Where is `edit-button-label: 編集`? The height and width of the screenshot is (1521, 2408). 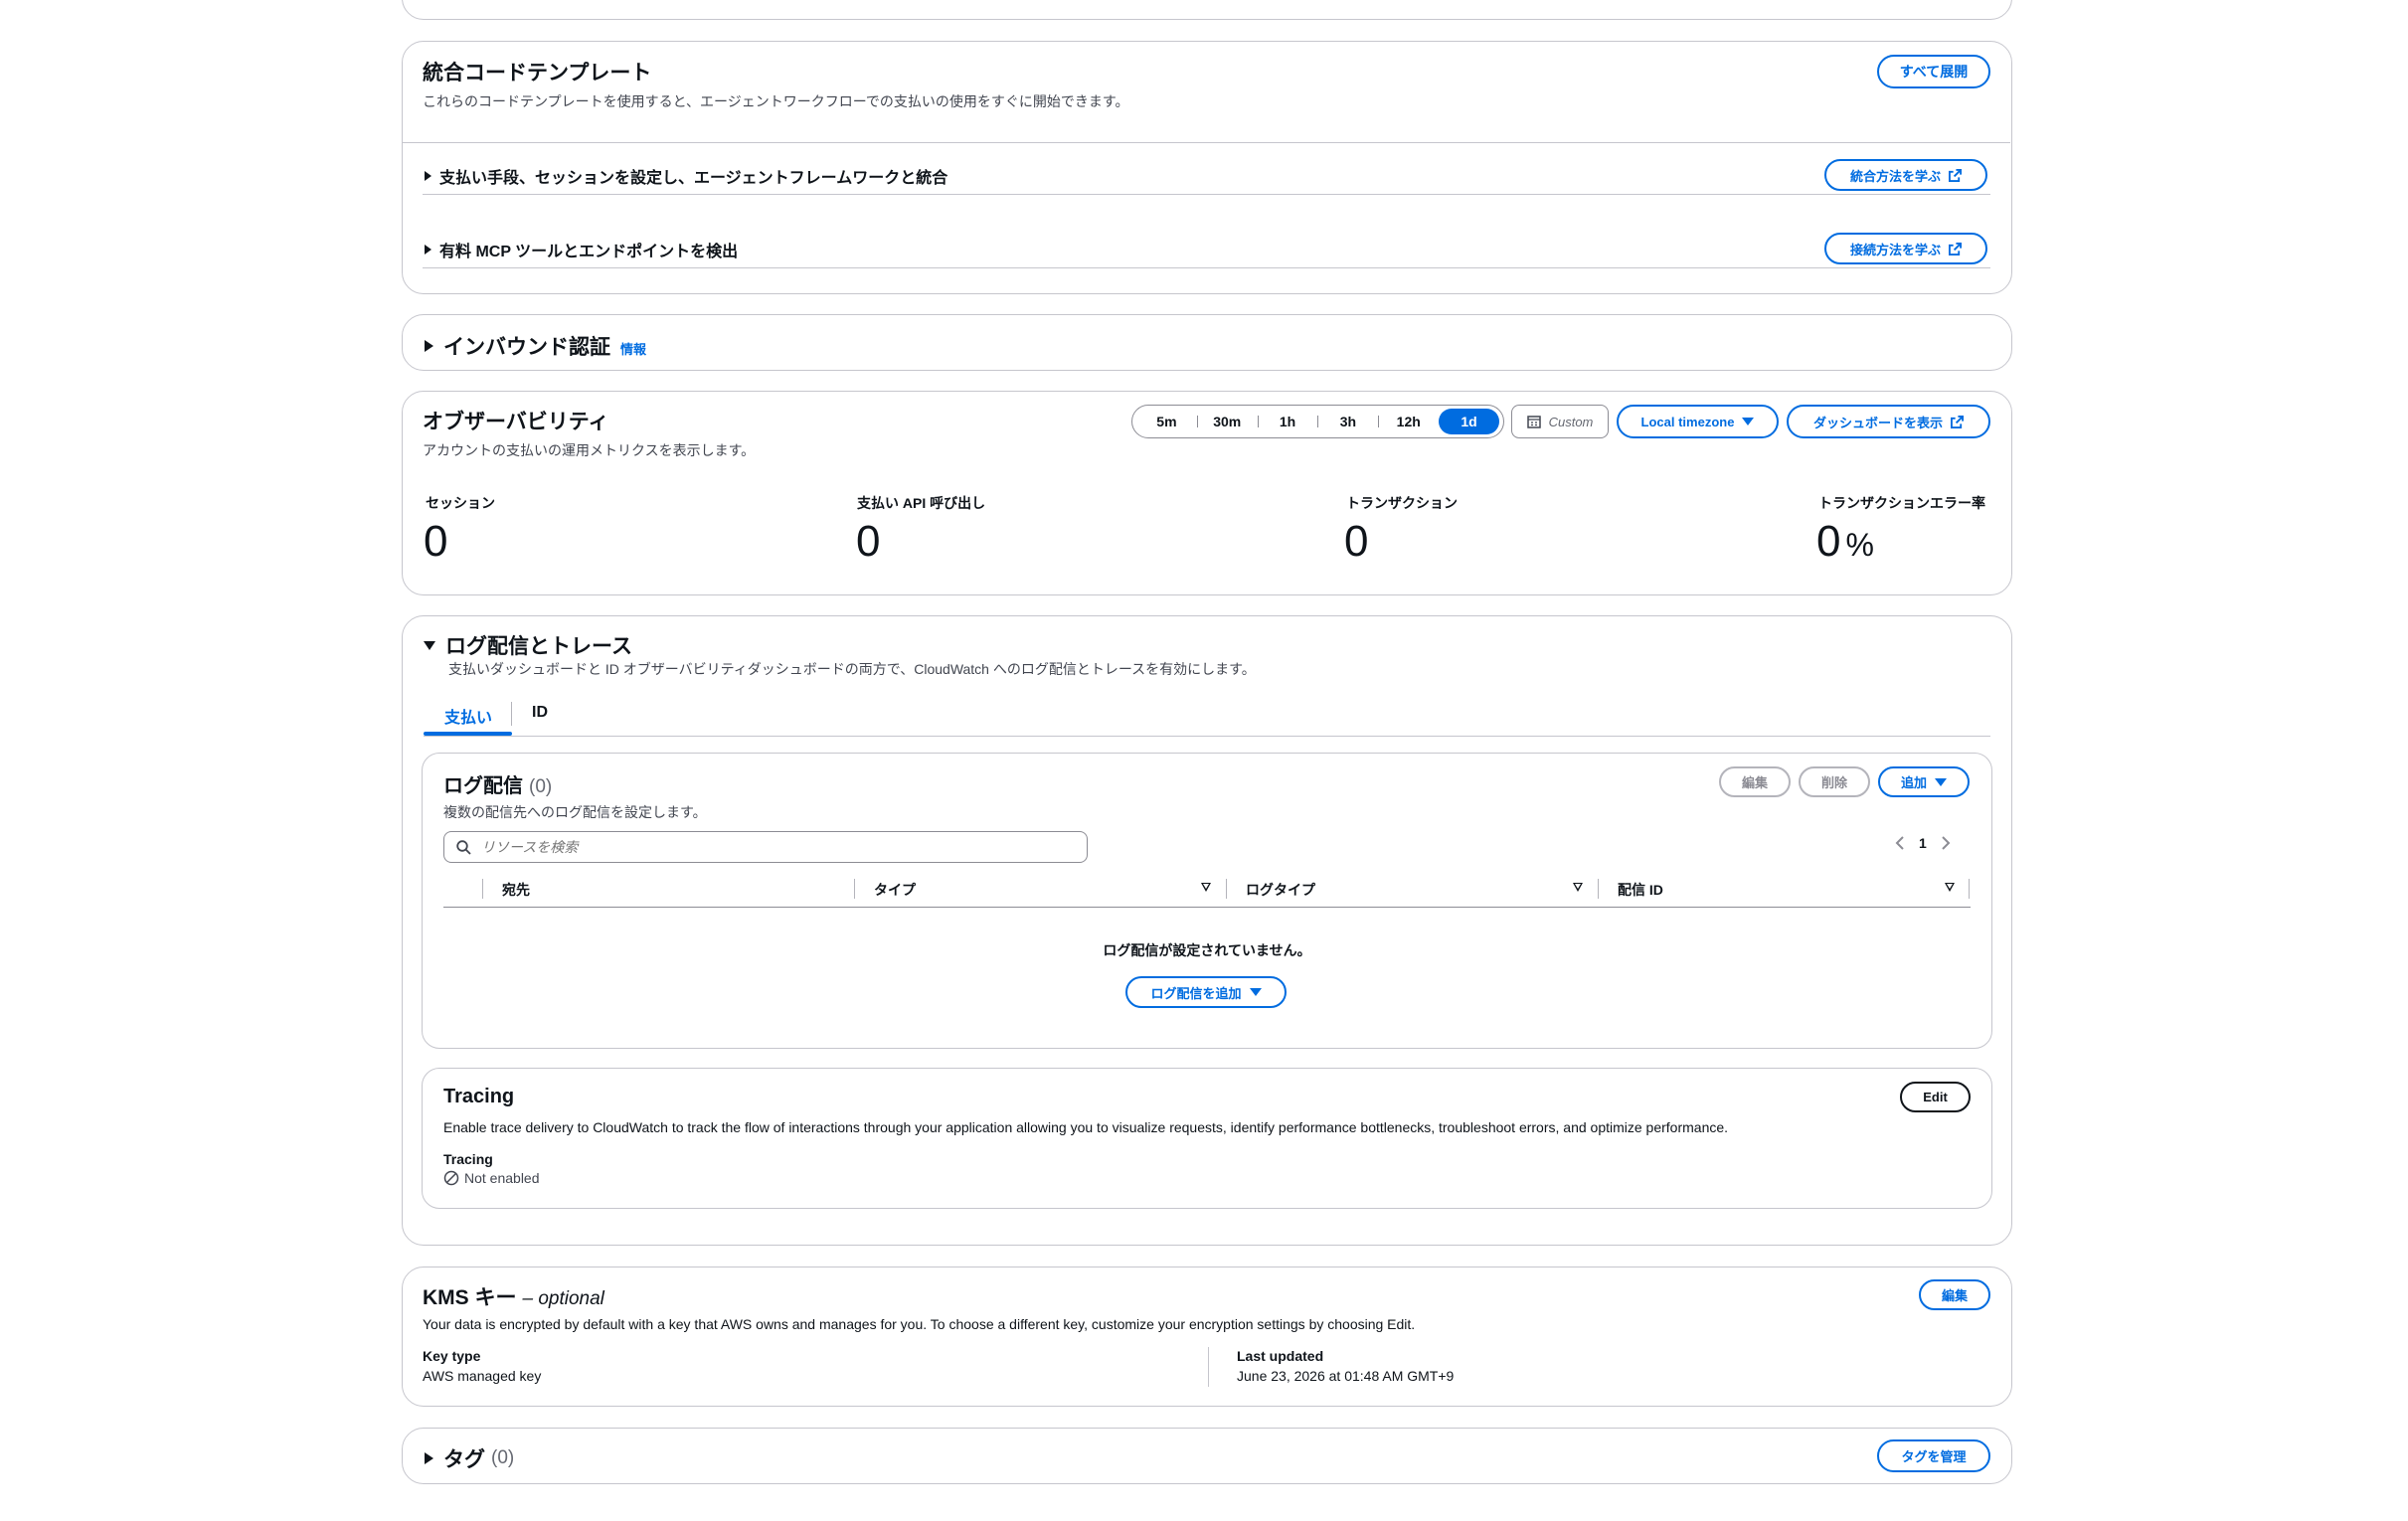
edit-button-label: 編集 is located at coordinates (1754, 782).